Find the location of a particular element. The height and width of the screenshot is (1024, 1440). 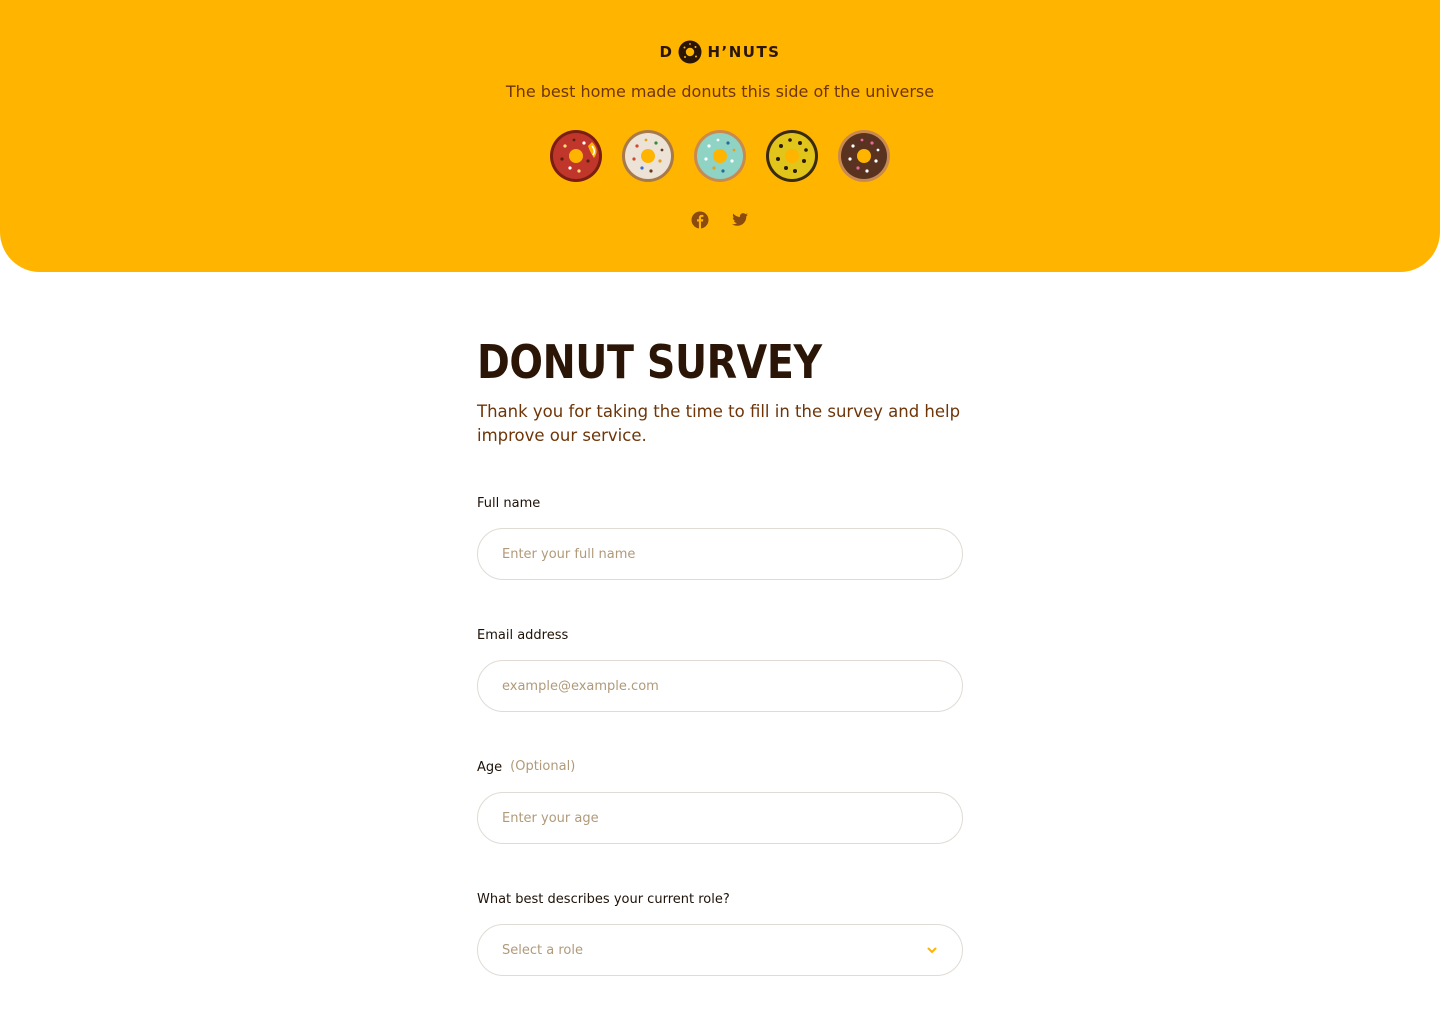

age-input is located at coordinates (720, 818).